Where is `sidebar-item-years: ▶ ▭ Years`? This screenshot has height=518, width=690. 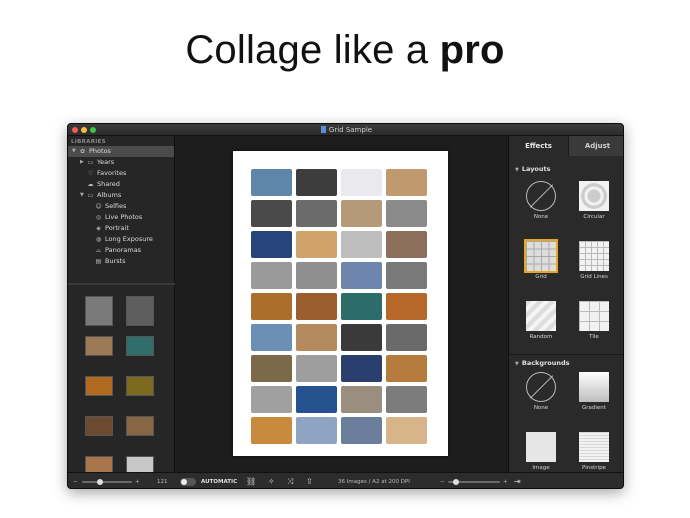
sidebar-item-years: ▶ ▭ Years is located at coordinates (121, 162).